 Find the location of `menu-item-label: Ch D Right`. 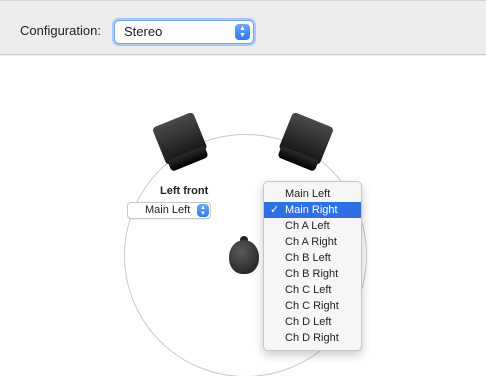

menu-item-label: Ch D Right is located at coordinates (312, 338).